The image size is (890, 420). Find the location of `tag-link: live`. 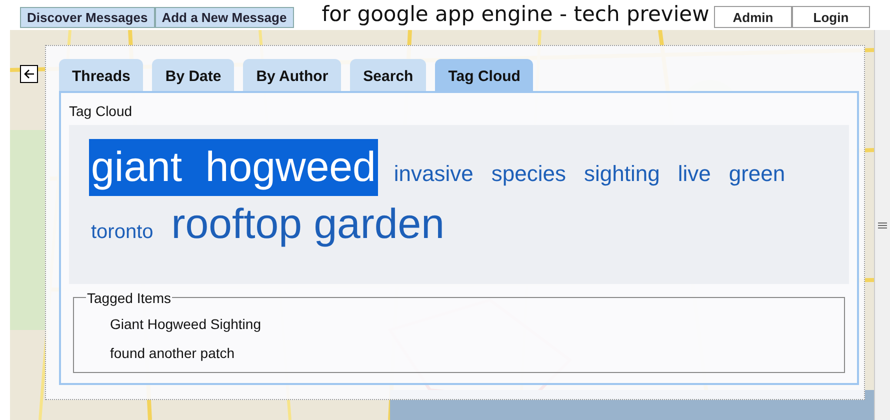

tag-link: live is located at coordinates (694, 174).